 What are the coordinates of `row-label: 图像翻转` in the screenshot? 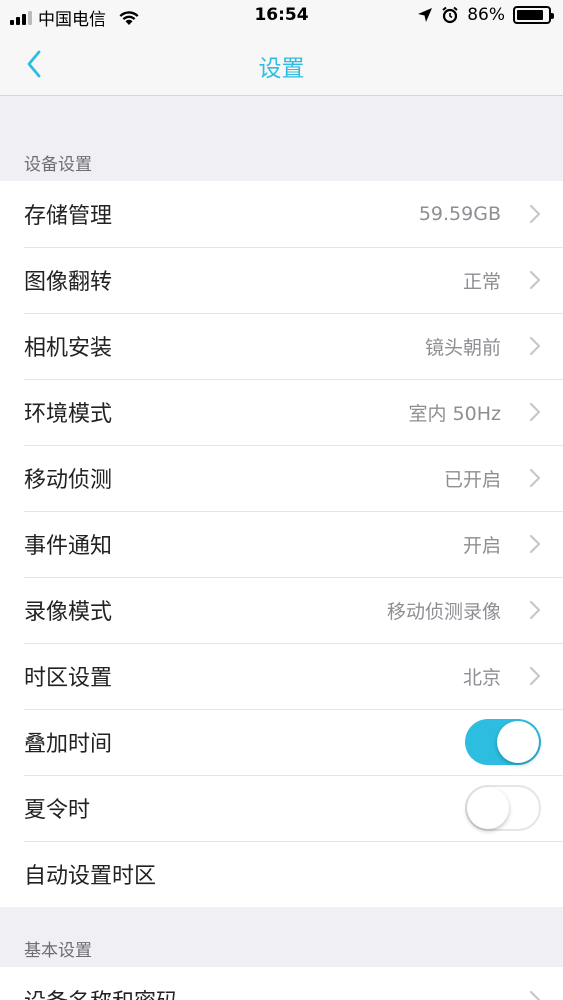 It's located at (68, 282).